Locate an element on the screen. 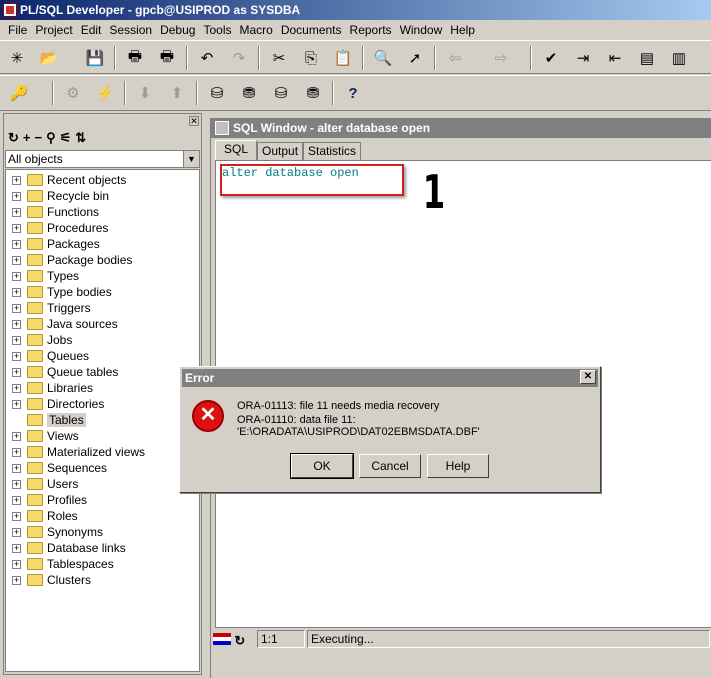 The width and height of the screenshot is (711, 678). paste-icon: 📋 is located at coordinates (343, 58).